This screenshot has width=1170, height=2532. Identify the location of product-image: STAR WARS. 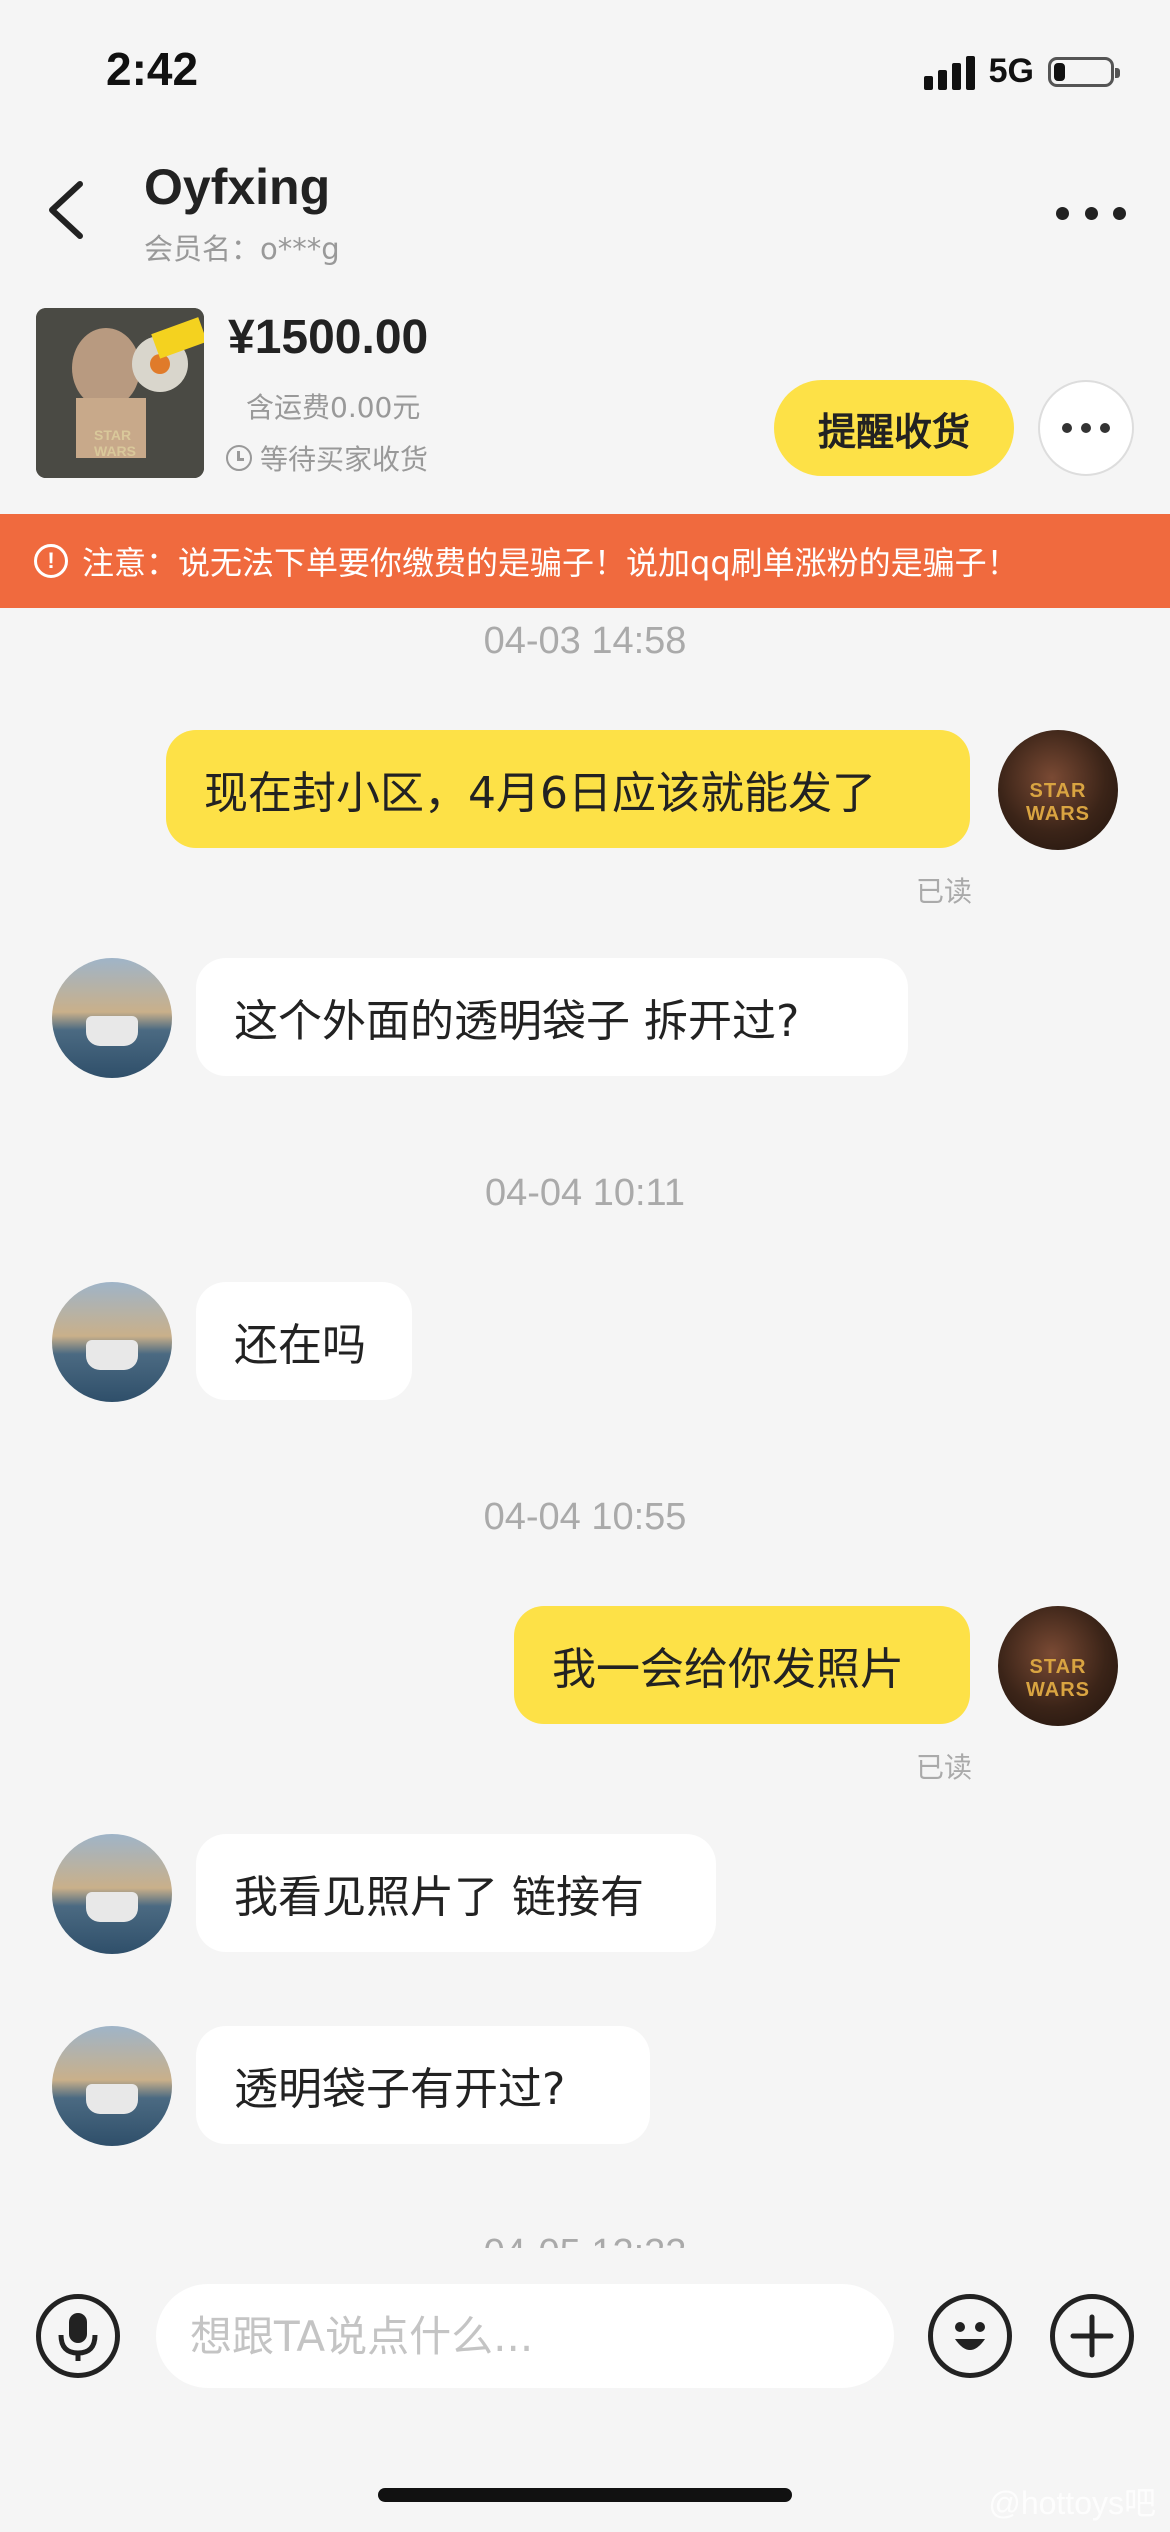
(120, 393).